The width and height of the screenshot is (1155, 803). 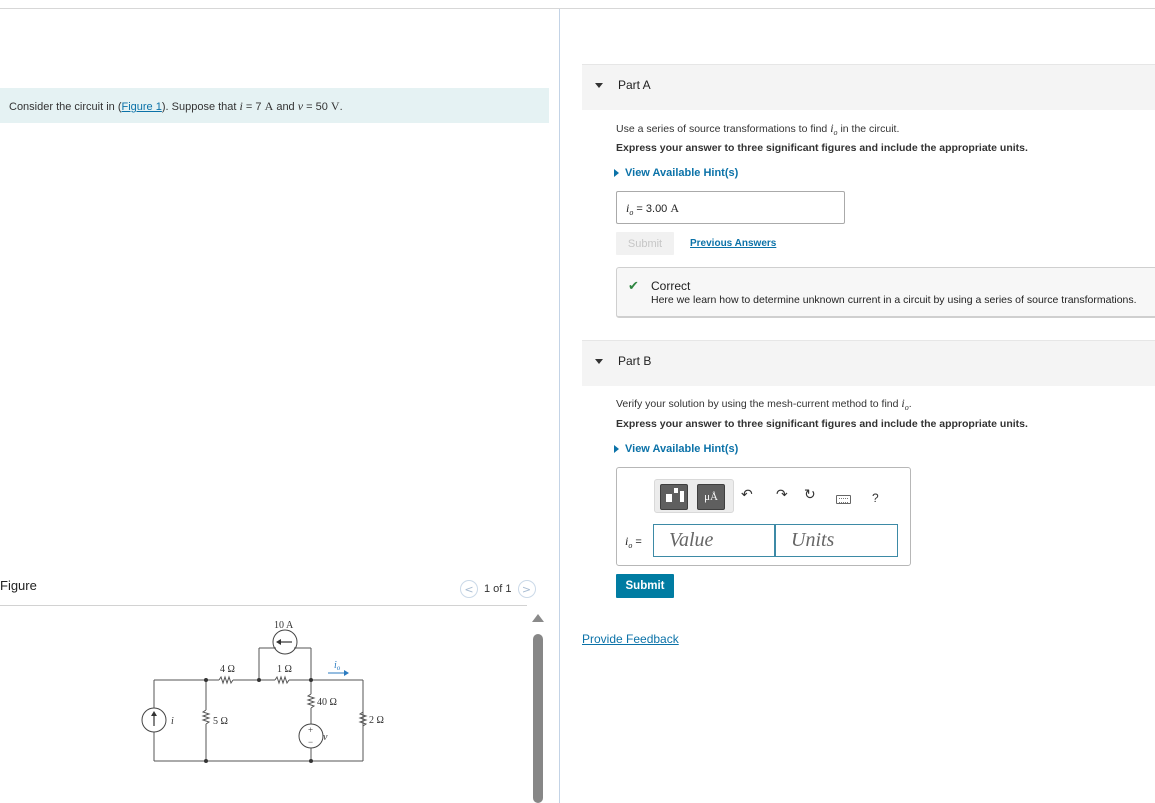 What do you see at coordinates (674, 497) in the screenshot?
I see `templates-button` at bounding box center [674, 497].